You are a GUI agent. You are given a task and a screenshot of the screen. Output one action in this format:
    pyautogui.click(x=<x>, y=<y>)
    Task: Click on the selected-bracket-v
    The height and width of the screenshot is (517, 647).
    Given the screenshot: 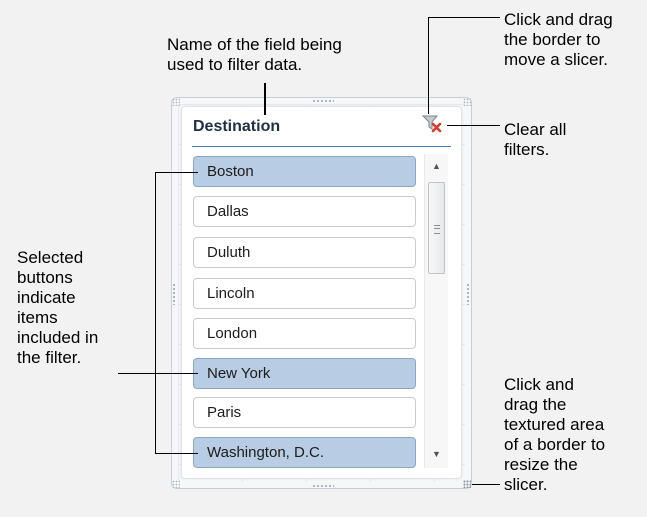 What is the action you would take?
    pyautogui.click(x=155, y=312)
    